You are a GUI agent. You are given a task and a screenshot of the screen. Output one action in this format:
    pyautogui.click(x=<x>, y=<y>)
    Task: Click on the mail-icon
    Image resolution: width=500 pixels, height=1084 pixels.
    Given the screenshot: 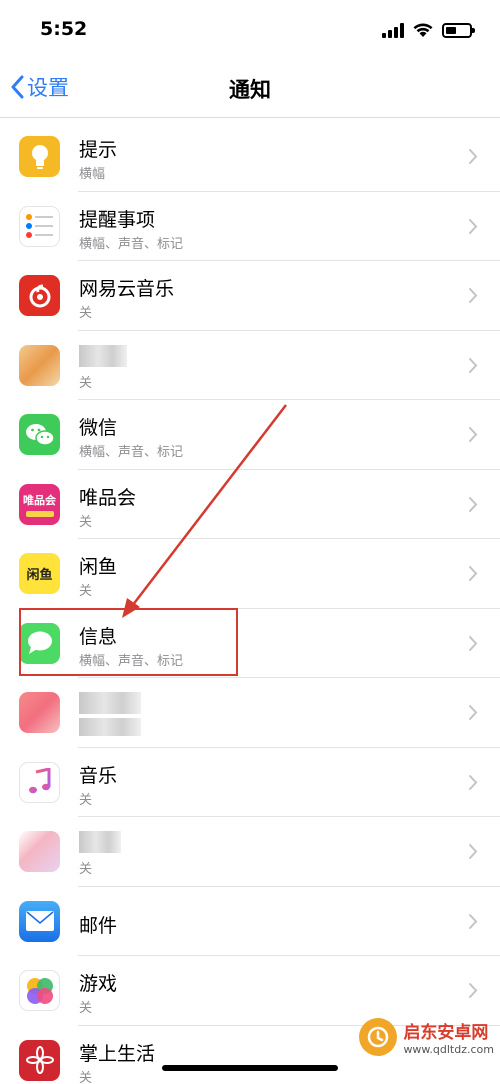 What is the action you would take?
    pyautogui.click(x=39, y=921)
    